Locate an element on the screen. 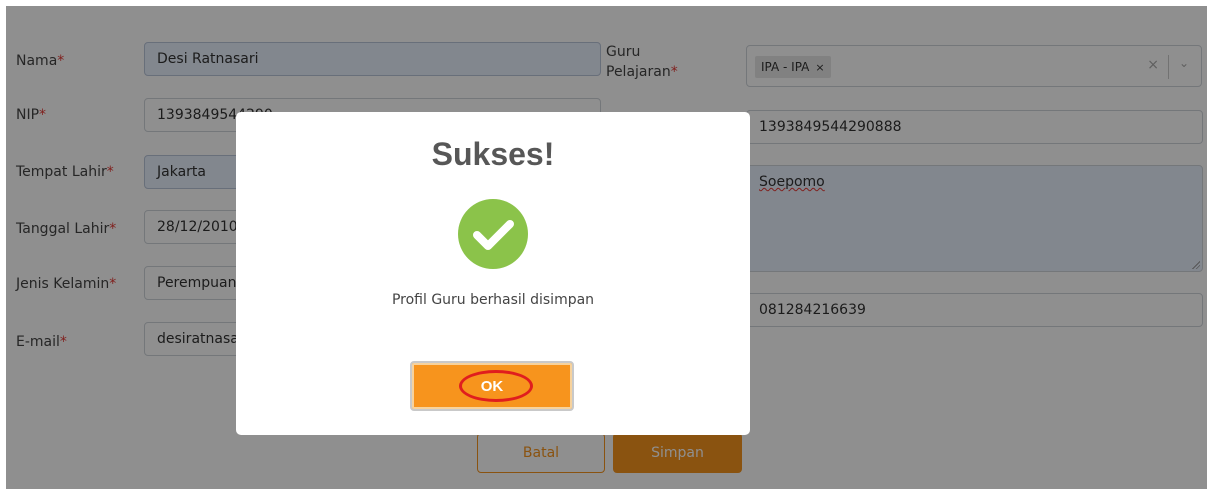 This screenshot has width=1207, height=489. dialog-message: Profil Guru berhasil disimpan is located at coordinates (493, 300).